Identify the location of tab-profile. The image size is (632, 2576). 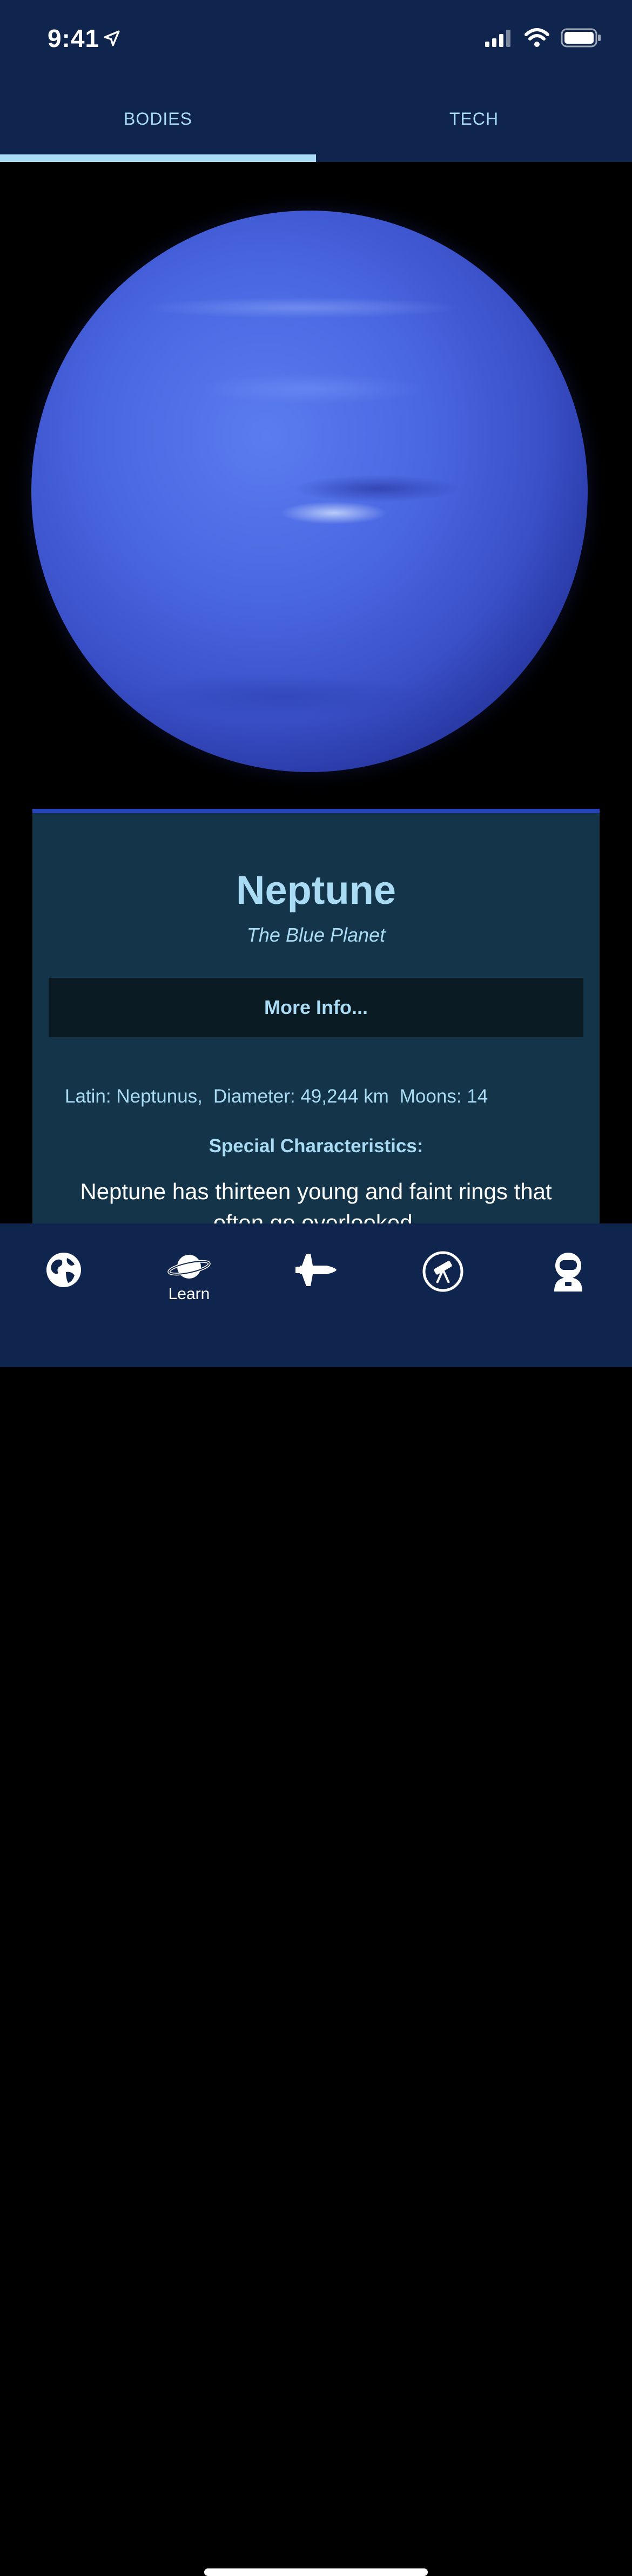
(568, 1288).